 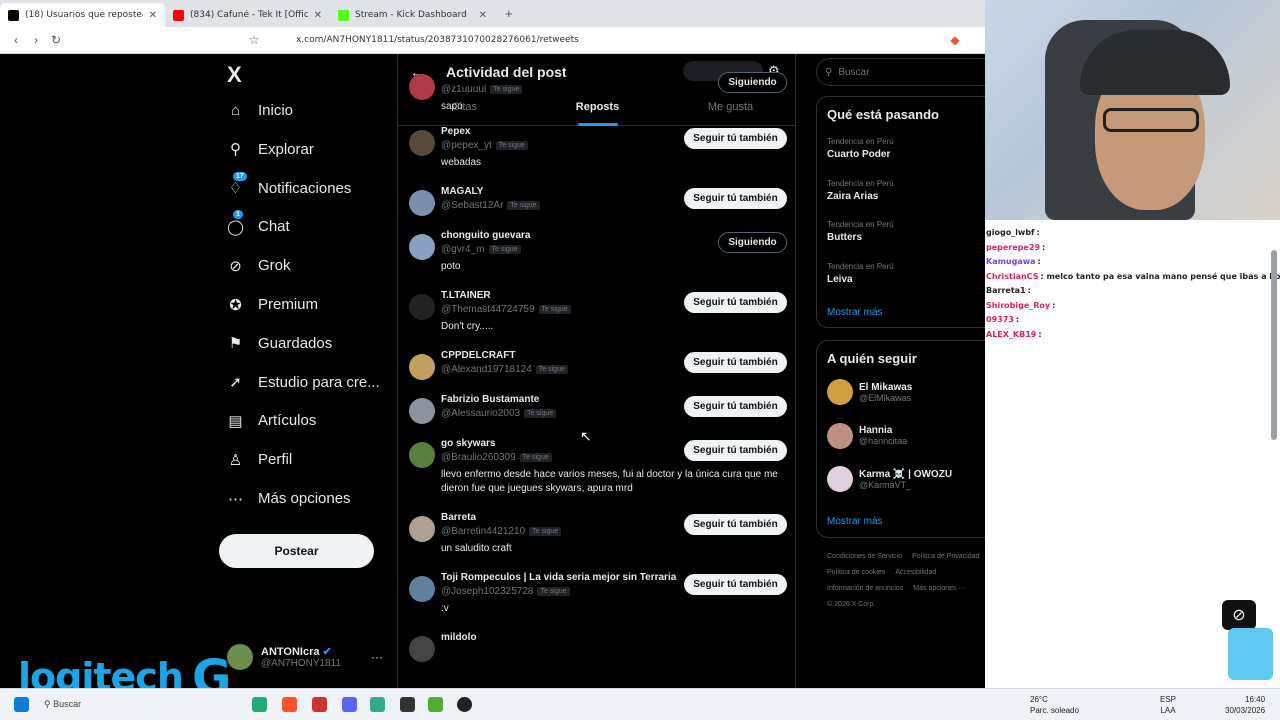 What do you see at coordinates (464, 704) in the screenshot?
I see `obs-icon` at bounding box center [464, 704].